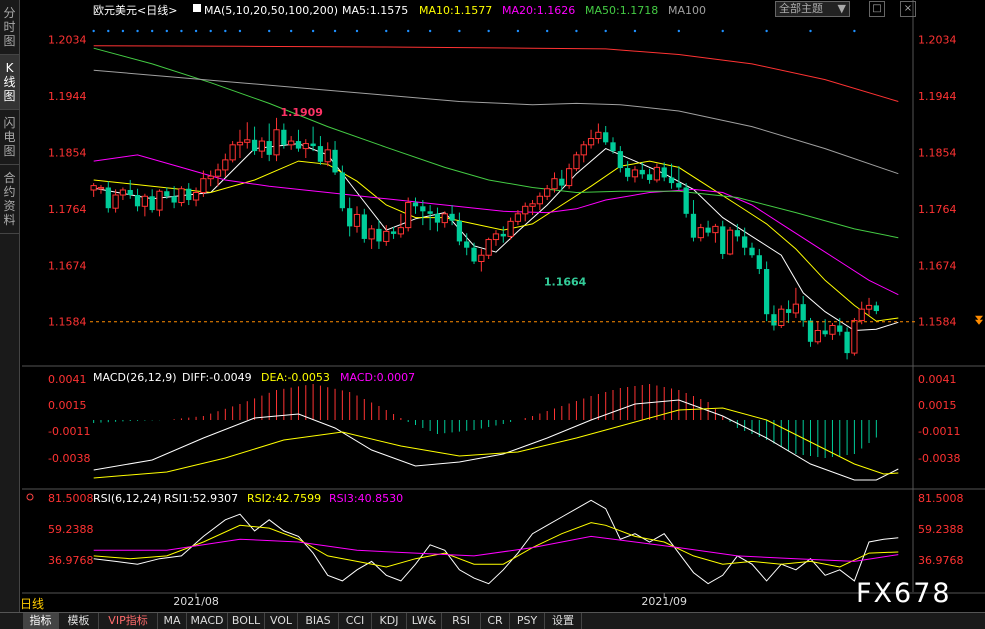 This screenshot has height=629, width=985. What do you see at coordinates (79, 621) in the screenshot?
I see `tab-templates: 模板` at bounding box center [79, 621].